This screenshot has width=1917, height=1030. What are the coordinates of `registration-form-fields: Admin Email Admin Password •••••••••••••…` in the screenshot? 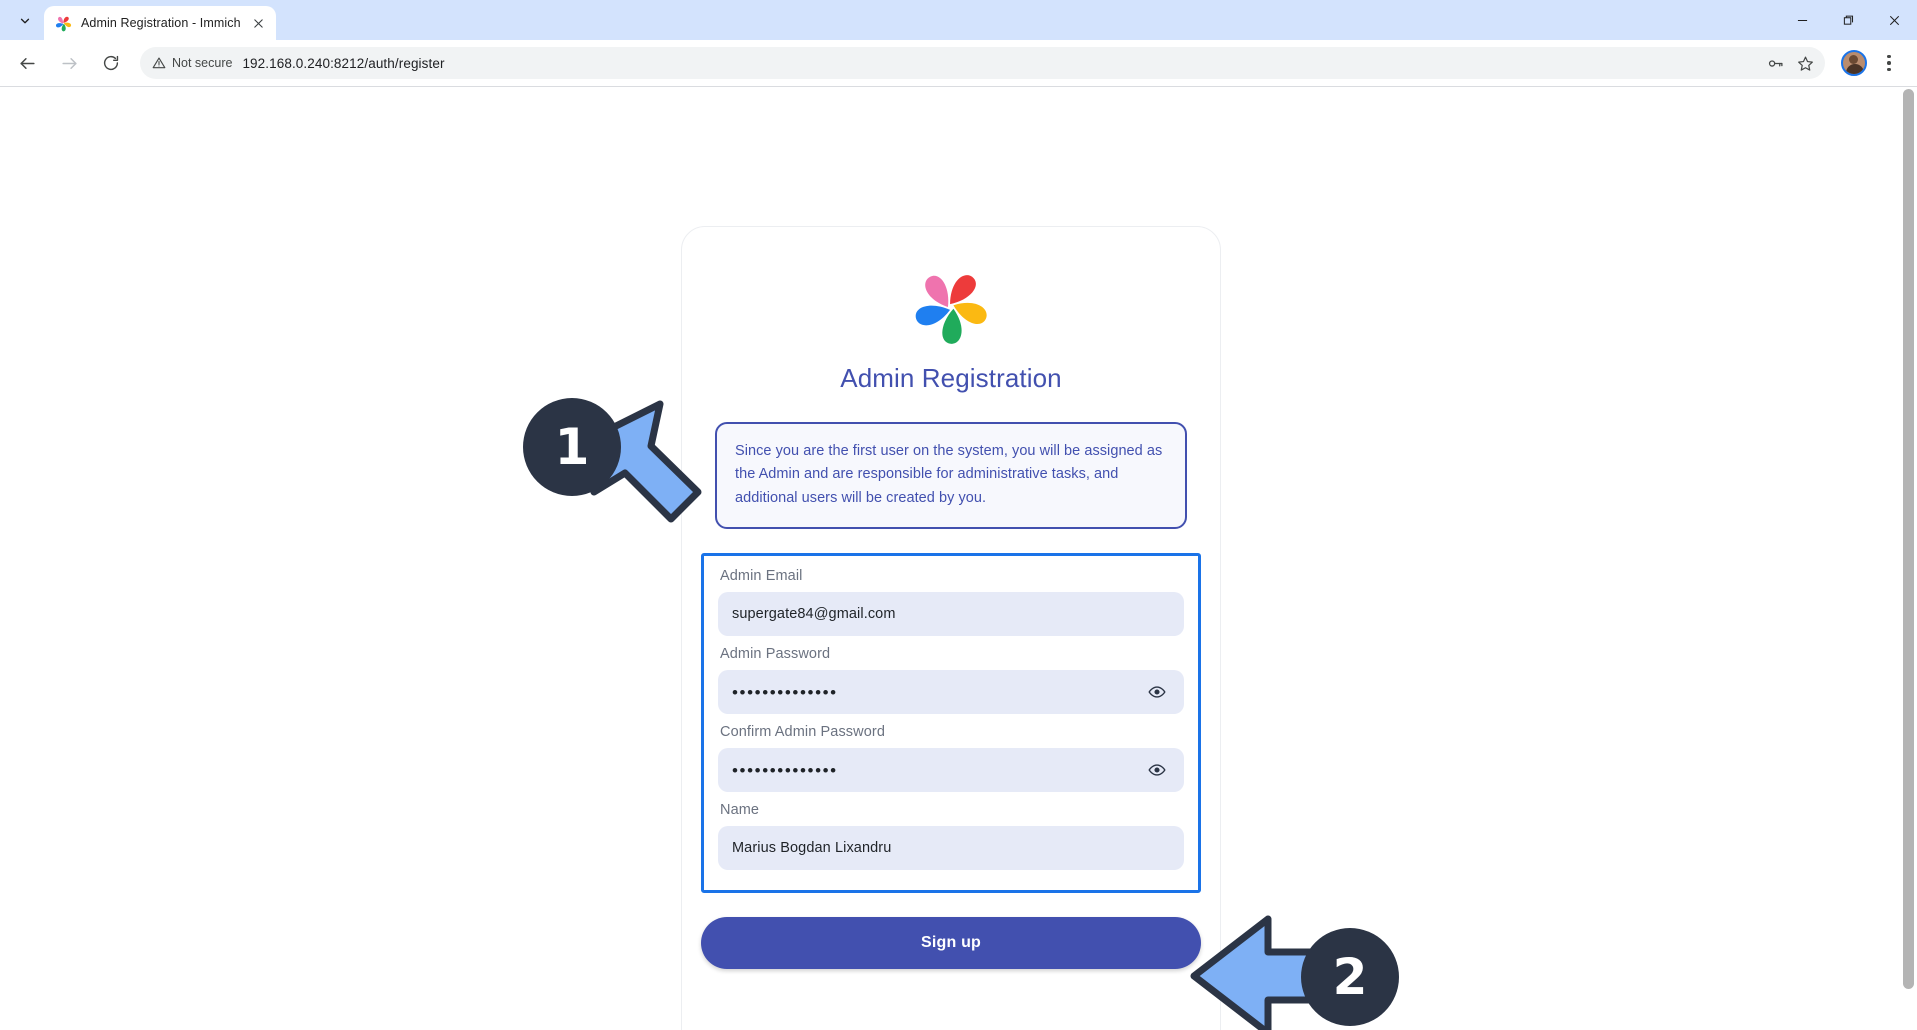 It's located at (951, 723).